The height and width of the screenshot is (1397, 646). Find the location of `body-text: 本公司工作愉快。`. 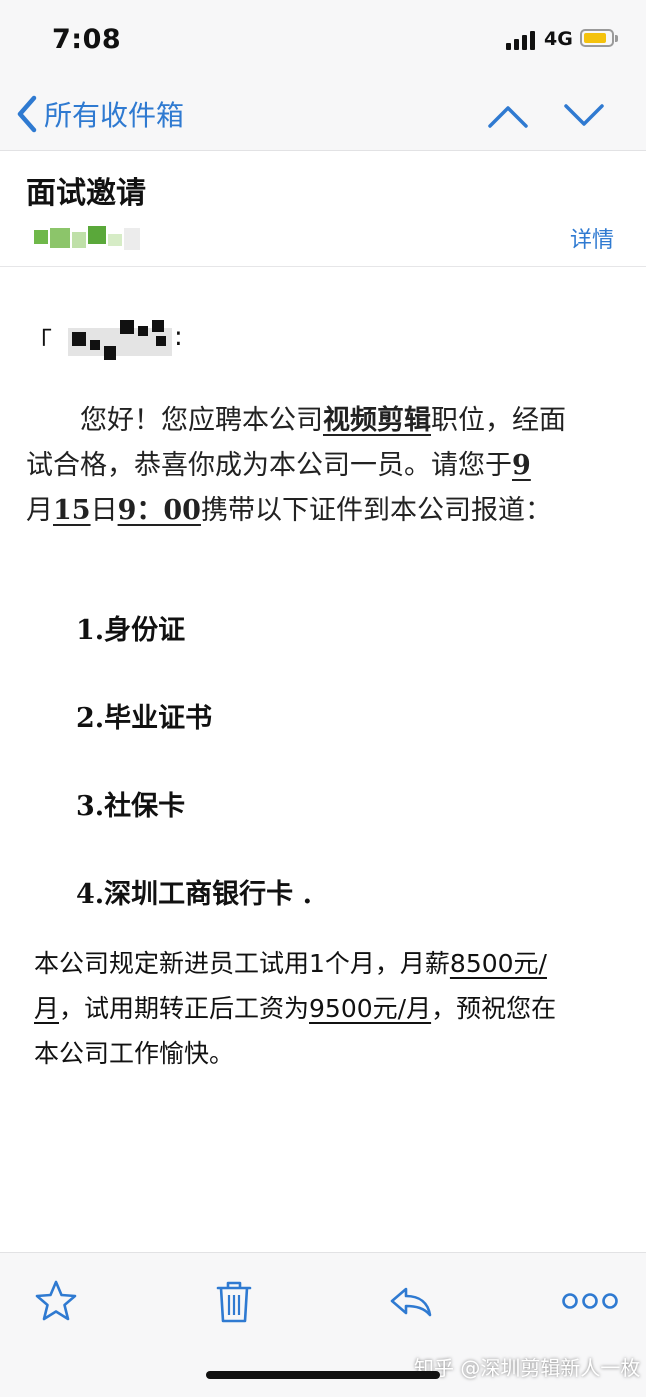

body-text: 本公司工作愉快。 is located at coordinates (134, 1053).